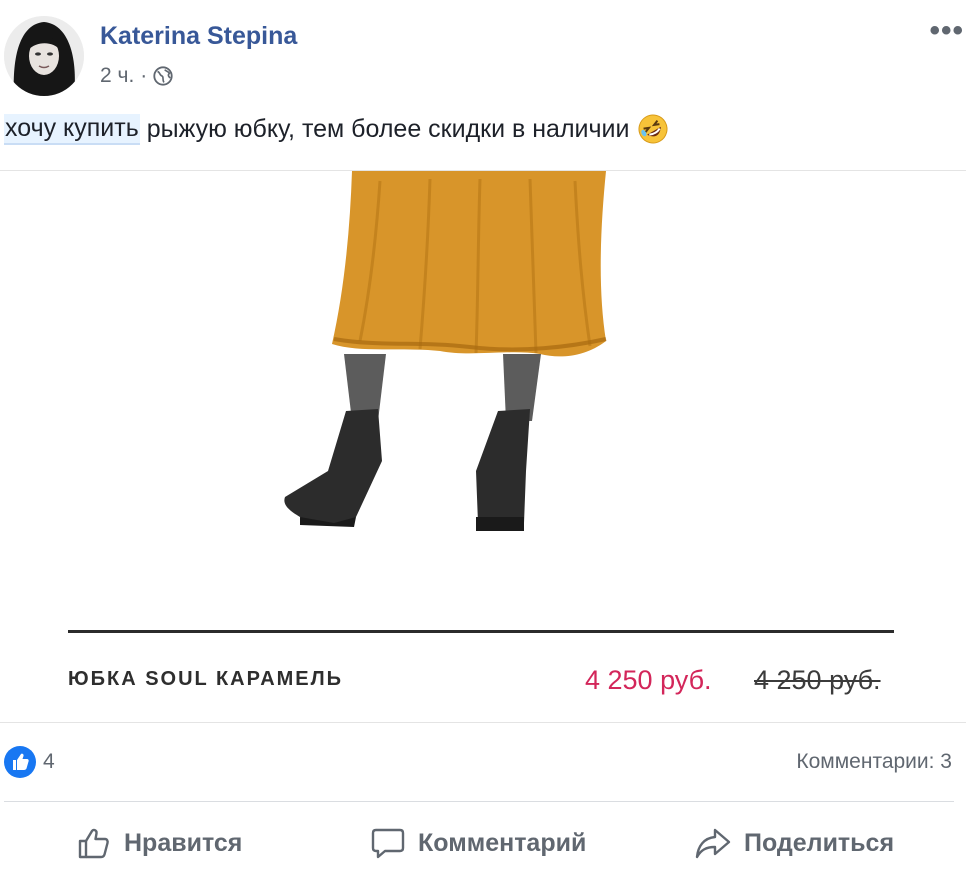  What do you see at coordinates (198, 36) in the screenshot?
I see `author-name: Katerina Stepina` at bounding box center [198, 36].